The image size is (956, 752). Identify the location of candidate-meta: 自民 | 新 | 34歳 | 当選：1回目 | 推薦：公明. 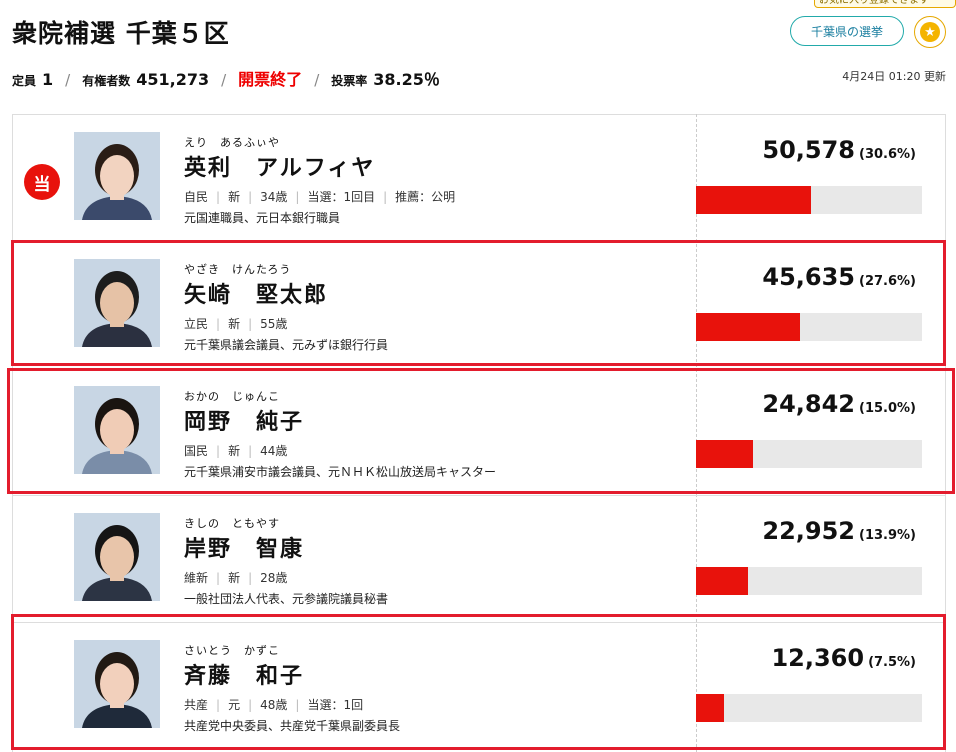
(319, 196).